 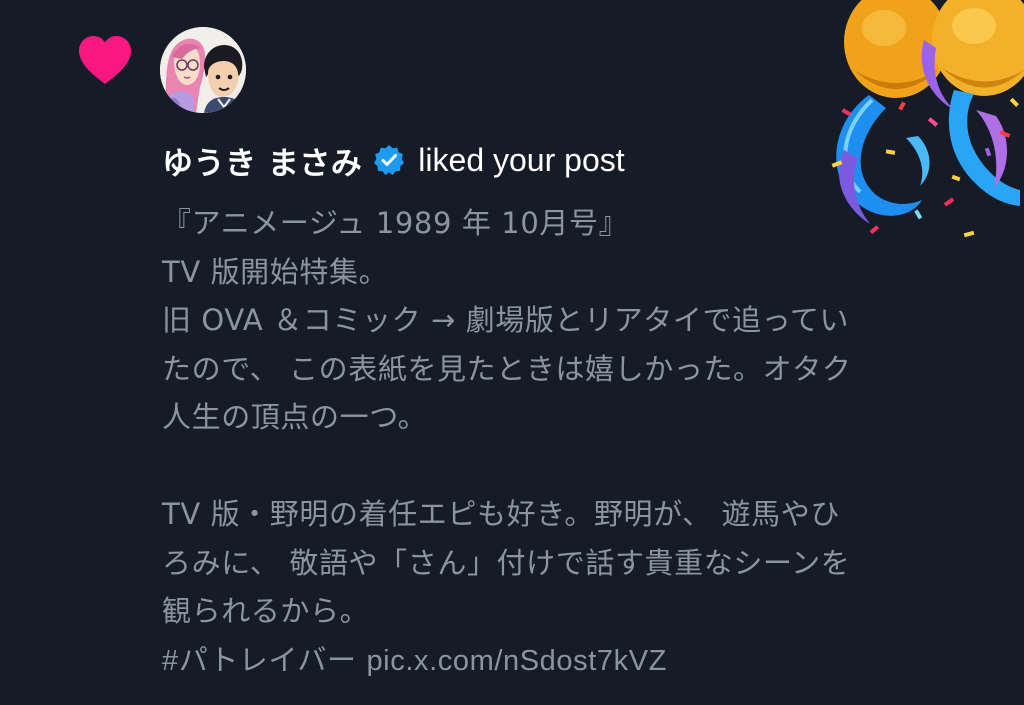 What do you see at coordinates (259, 661) in the screenshot?
I see `hashtag-link: #パトレイバー` at bounding box center [259, 661].